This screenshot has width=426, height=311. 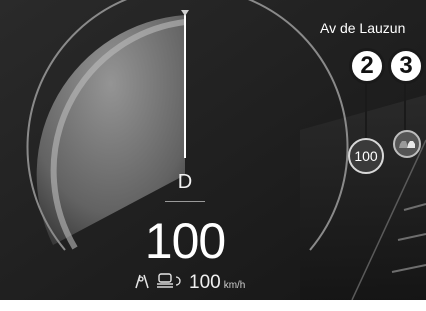 What do you see at coordinates (185, 182) in the screenshot?
I see `gear-indicator: D` at bounding box center [185, 182].